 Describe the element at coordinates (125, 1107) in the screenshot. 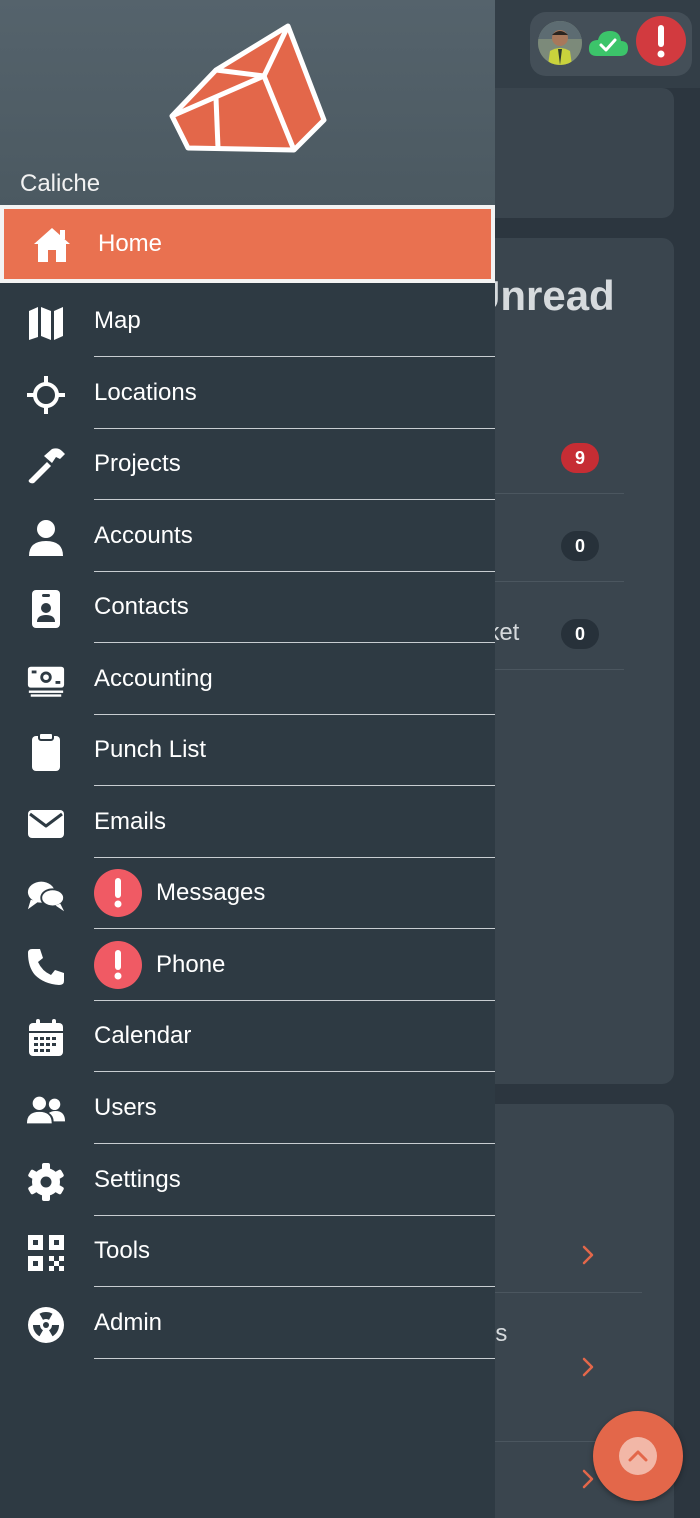

I see `nav-item-label: Users` at that location.